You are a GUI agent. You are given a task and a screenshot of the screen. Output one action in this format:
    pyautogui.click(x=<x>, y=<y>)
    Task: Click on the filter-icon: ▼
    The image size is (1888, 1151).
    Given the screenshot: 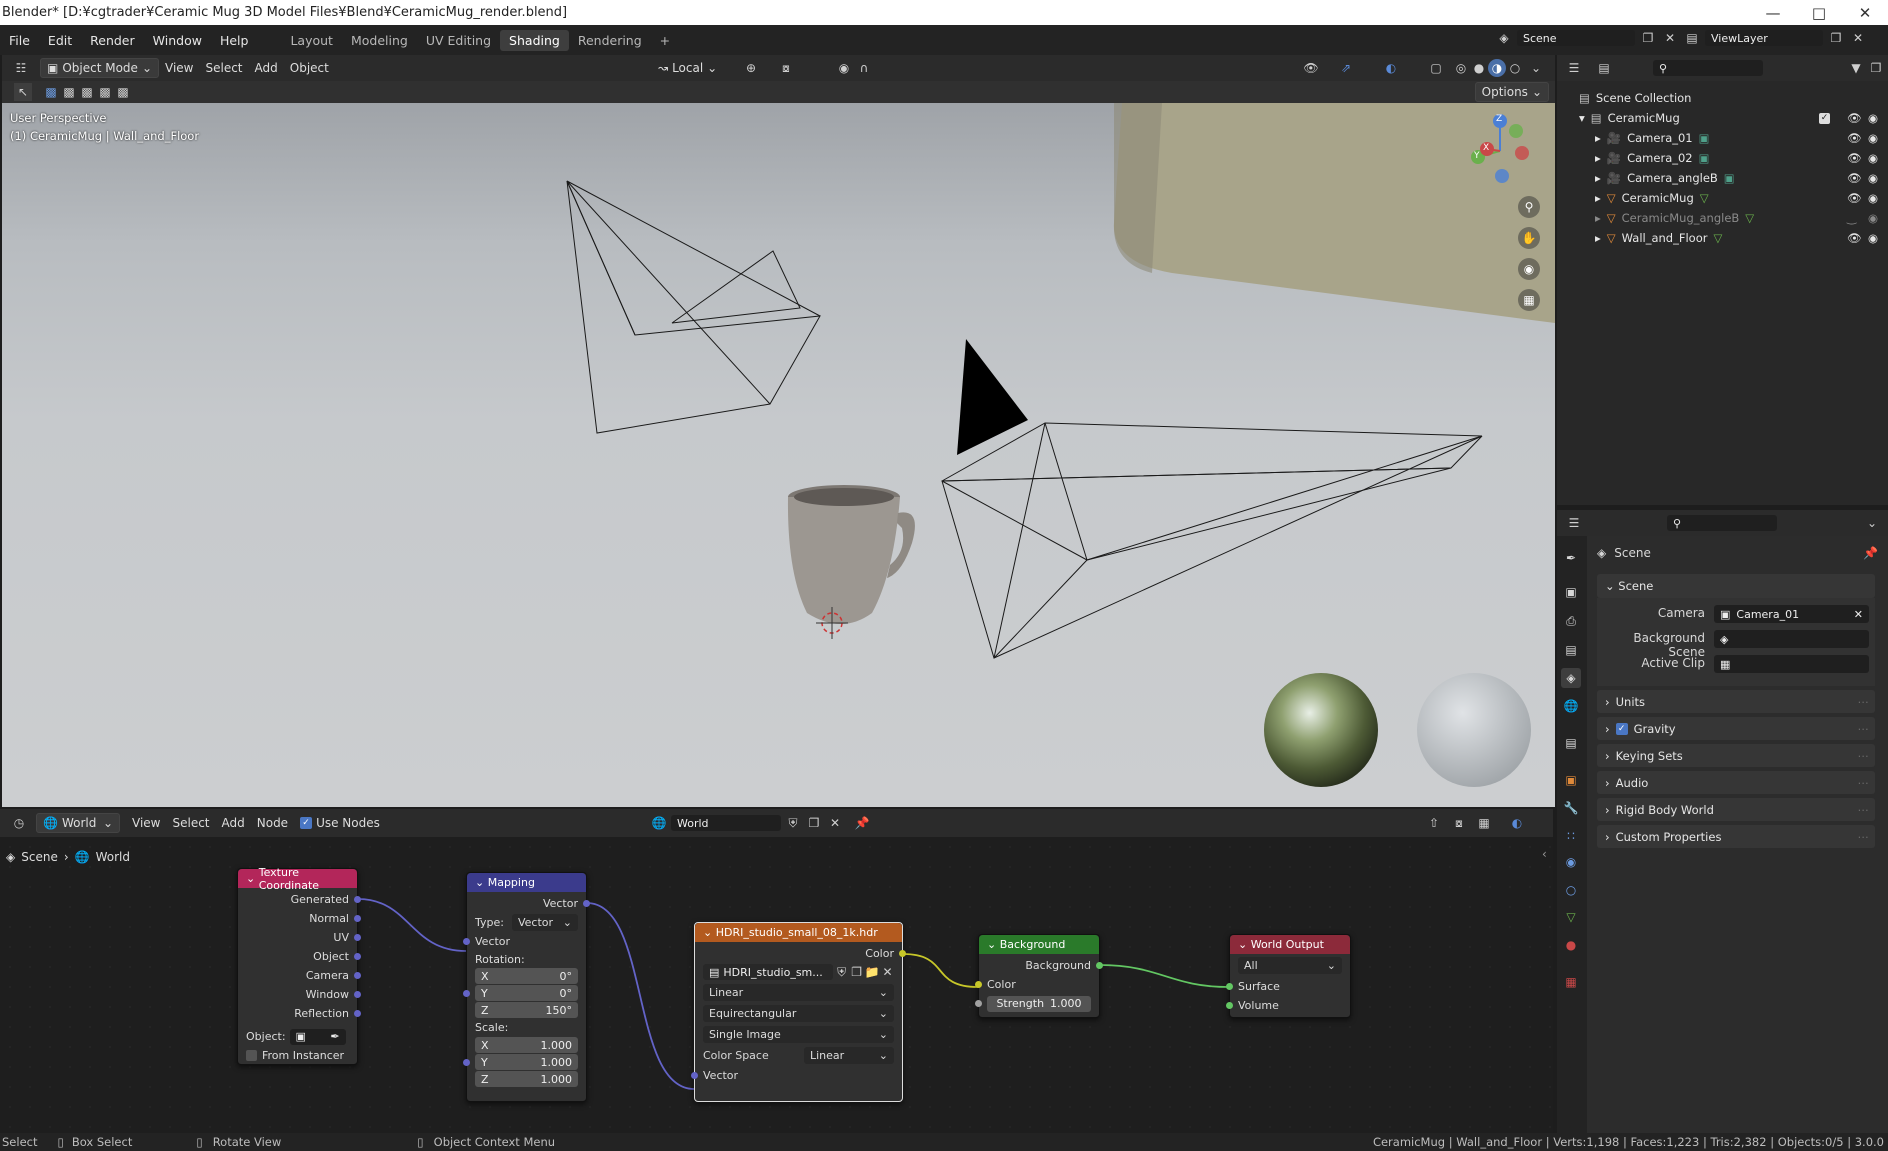 What is the action you would take?
    pyautogui.click(x=1856, y=68)
    